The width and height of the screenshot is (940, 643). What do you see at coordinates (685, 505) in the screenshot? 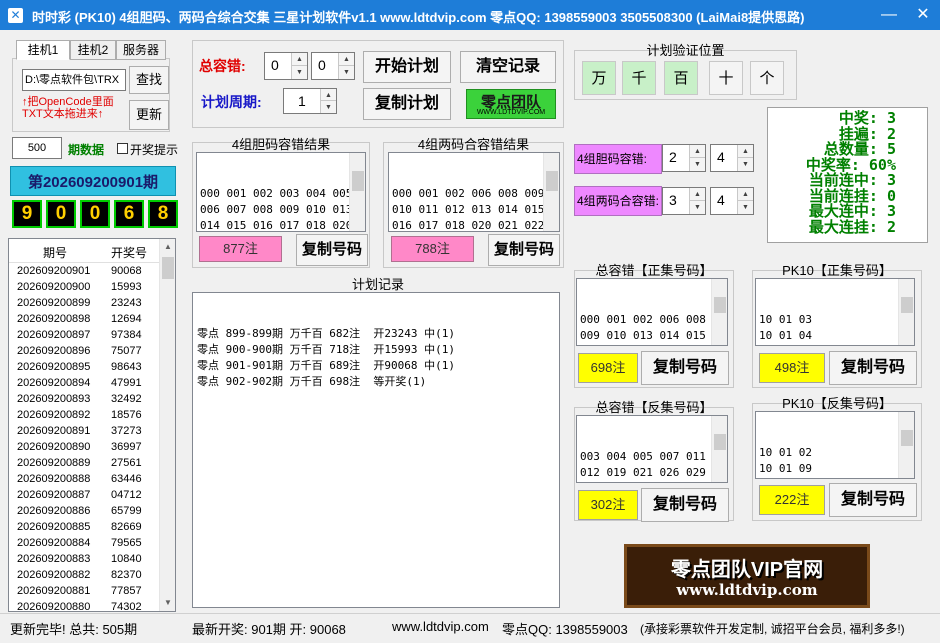
I see `fan-copy-button: 复制号码` at bounding box center [685, 505].